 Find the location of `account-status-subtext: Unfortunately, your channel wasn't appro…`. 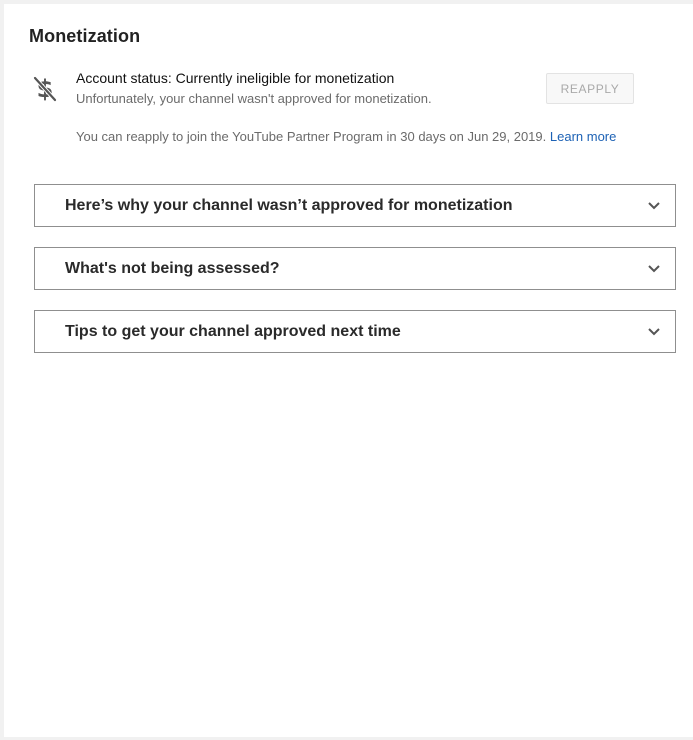

account-status-subtext: Unfortunately, your channel wasn't appro… is located at coordinates (254, 98).